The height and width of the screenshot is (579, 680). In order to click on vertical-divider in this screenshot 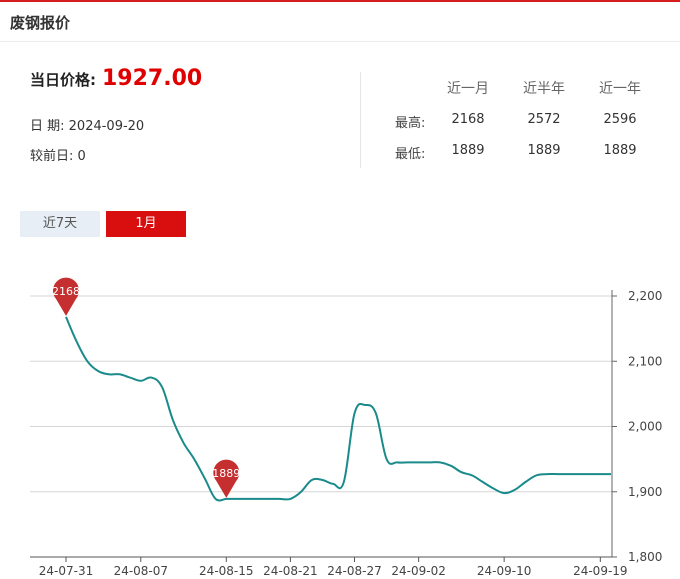, I will do `click(360, 120)`.